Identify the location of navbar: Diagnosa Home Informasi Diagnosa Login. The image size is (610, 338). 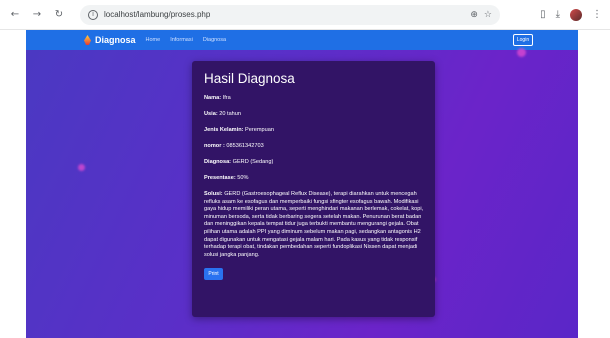
(302, 40).